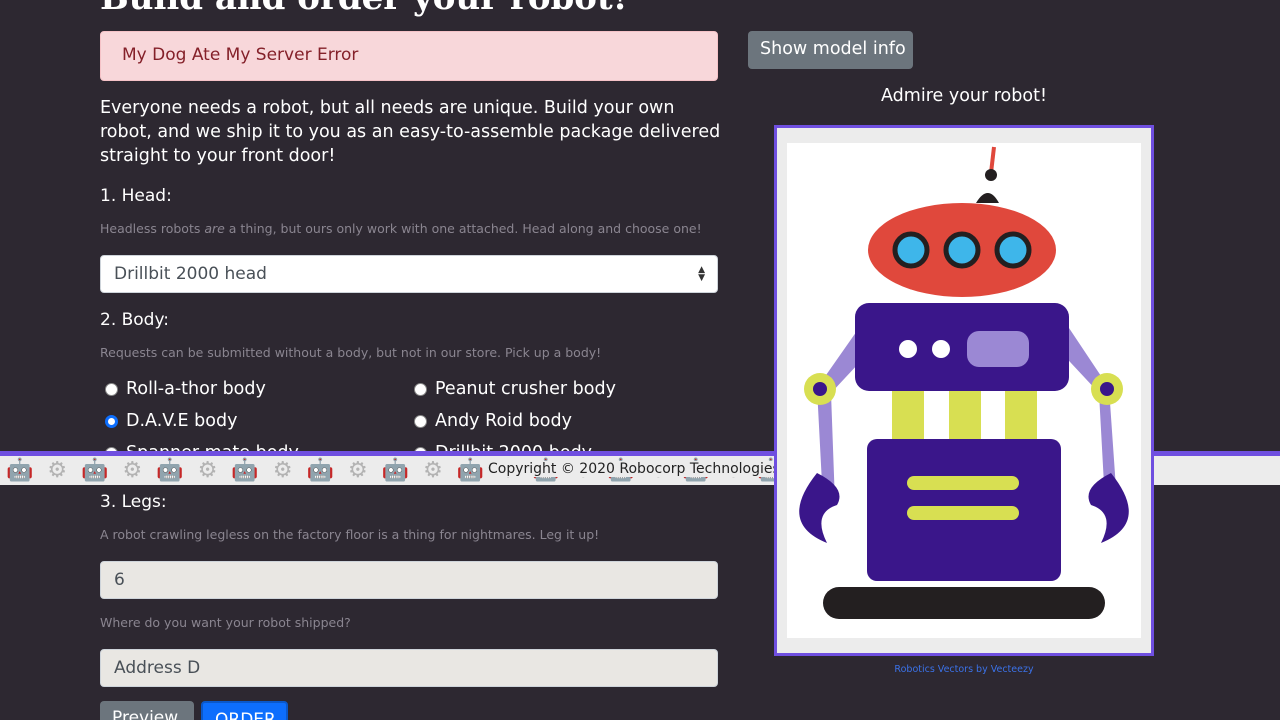 This screenshot has height=720, width=1280. Describe the element at coordinates (409, 274) in the screenshot. I see `head-select: Drillbit 2000 head ▲ ▼` at that location.